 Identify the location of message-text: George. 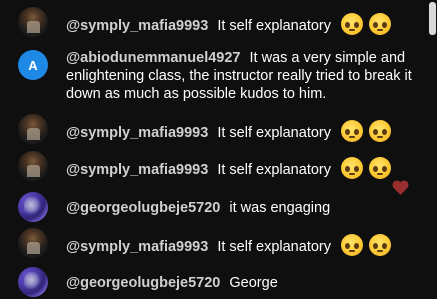
(253, 283).